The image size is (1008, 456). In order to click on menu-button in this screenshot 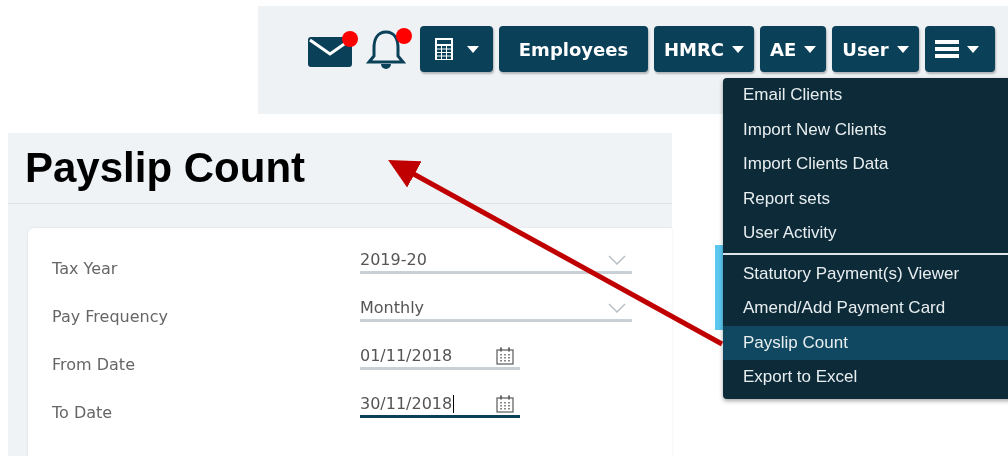, I will do `click(959, 49)`.